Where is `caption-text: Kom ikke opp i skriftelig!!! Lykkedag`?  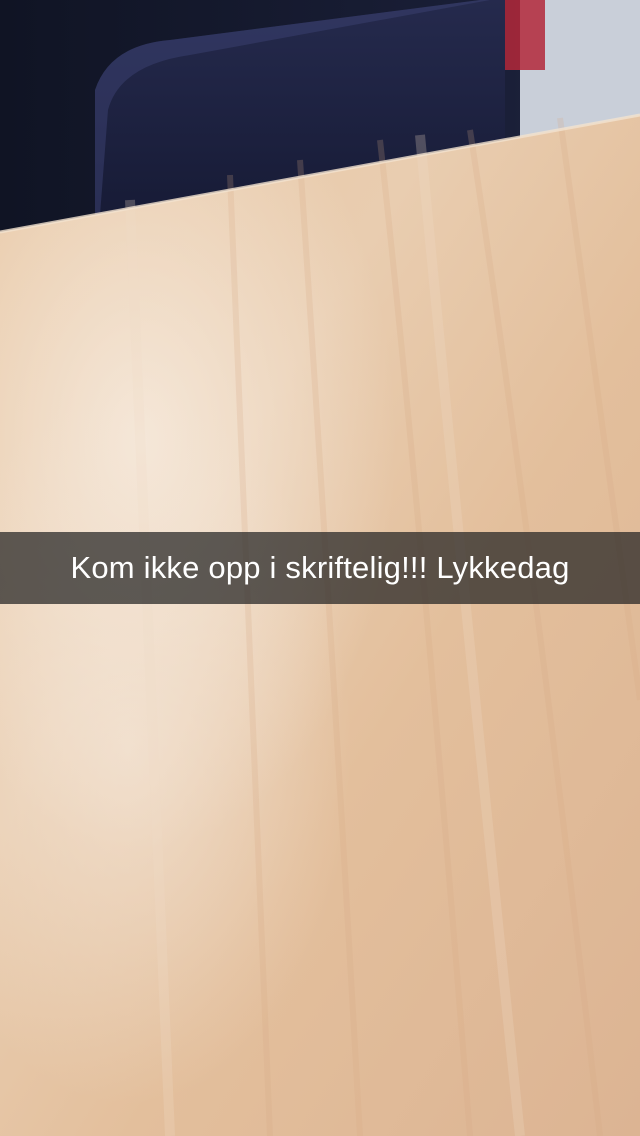 caption-text: Kom ikke opp i skriftelig!!! Lykkedag is located at coordinates (320, 567).